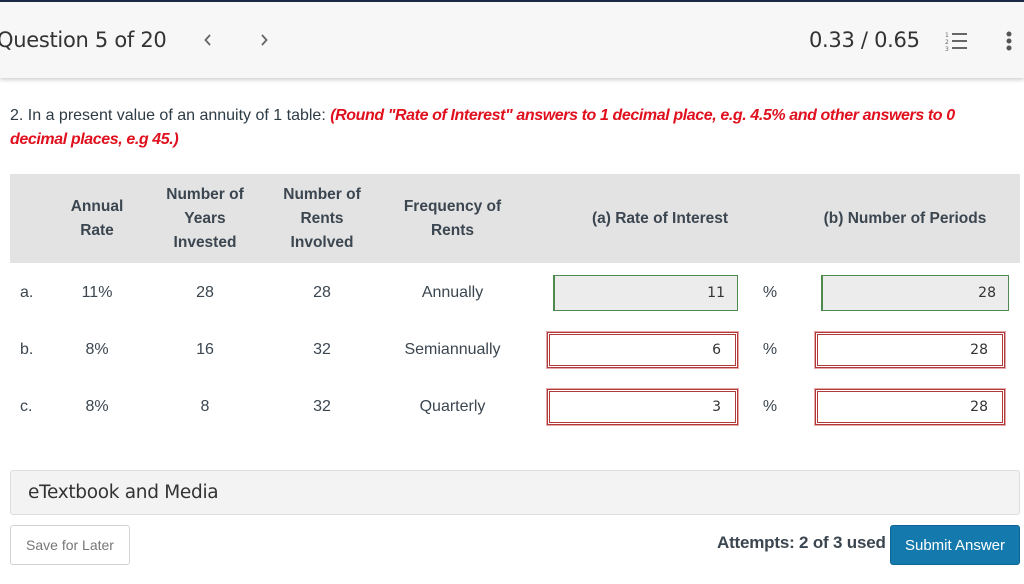  I want to click on table-row: b. 8% 16 32 Semiannually 6 % 28, so click(515, 350).